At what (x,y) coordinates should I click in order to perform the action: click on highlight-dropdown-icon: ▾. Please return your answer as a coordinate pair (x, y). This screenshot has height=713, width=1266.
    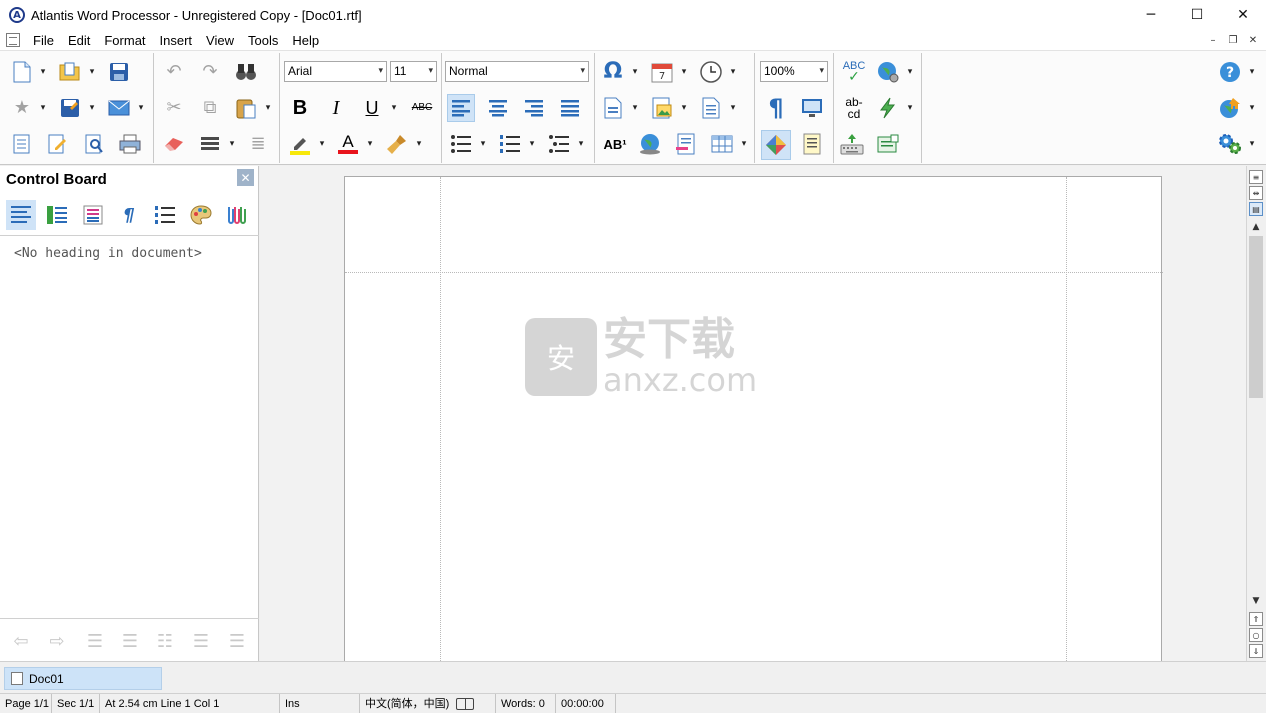
    Looking at the image, I should click on (322, 144).